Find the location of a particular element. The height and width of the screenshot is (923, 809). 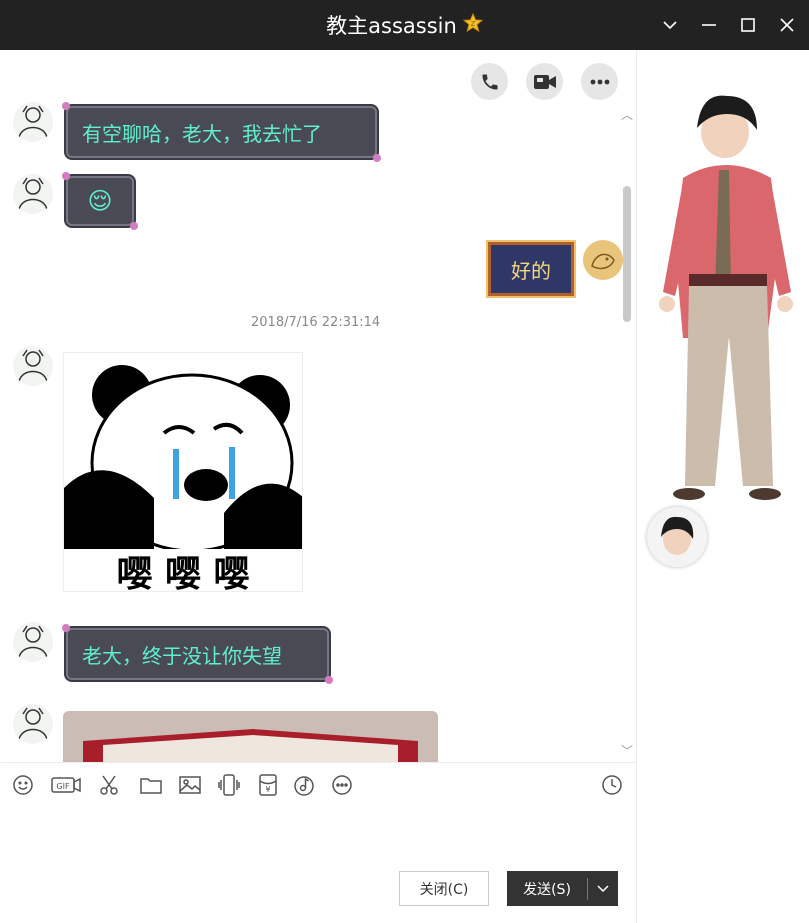

star-badge-icon: Z is located at coordinates (473, 25).